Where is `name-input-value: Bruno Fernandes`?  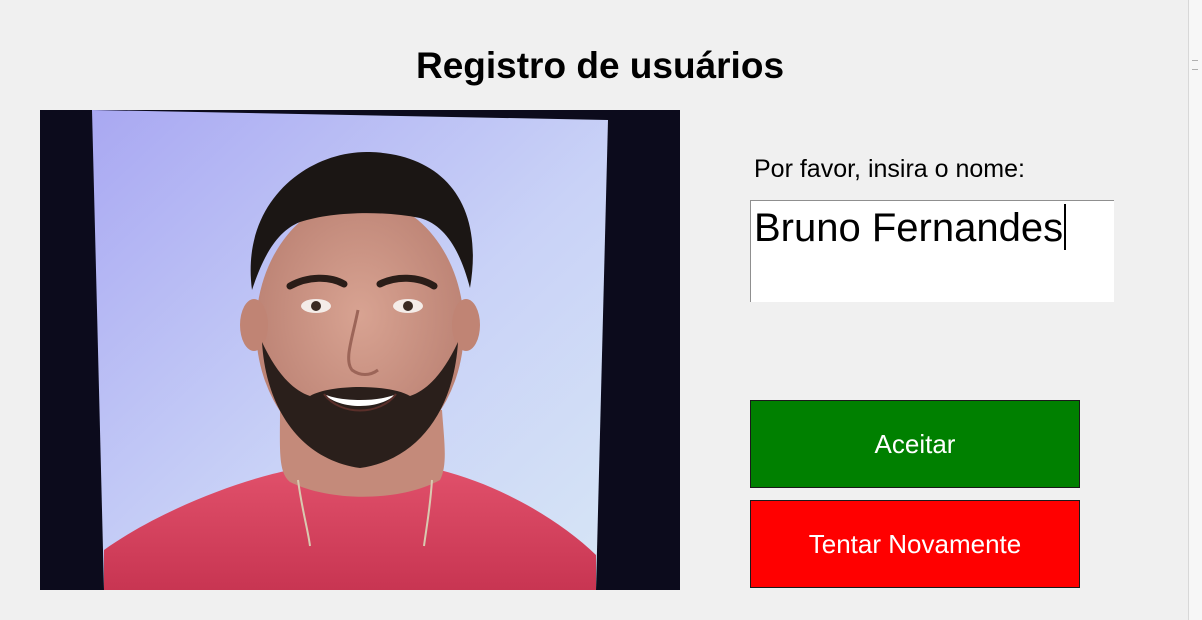 name-input-value: Bruno Fernandes is located at coordinates (909, 228).